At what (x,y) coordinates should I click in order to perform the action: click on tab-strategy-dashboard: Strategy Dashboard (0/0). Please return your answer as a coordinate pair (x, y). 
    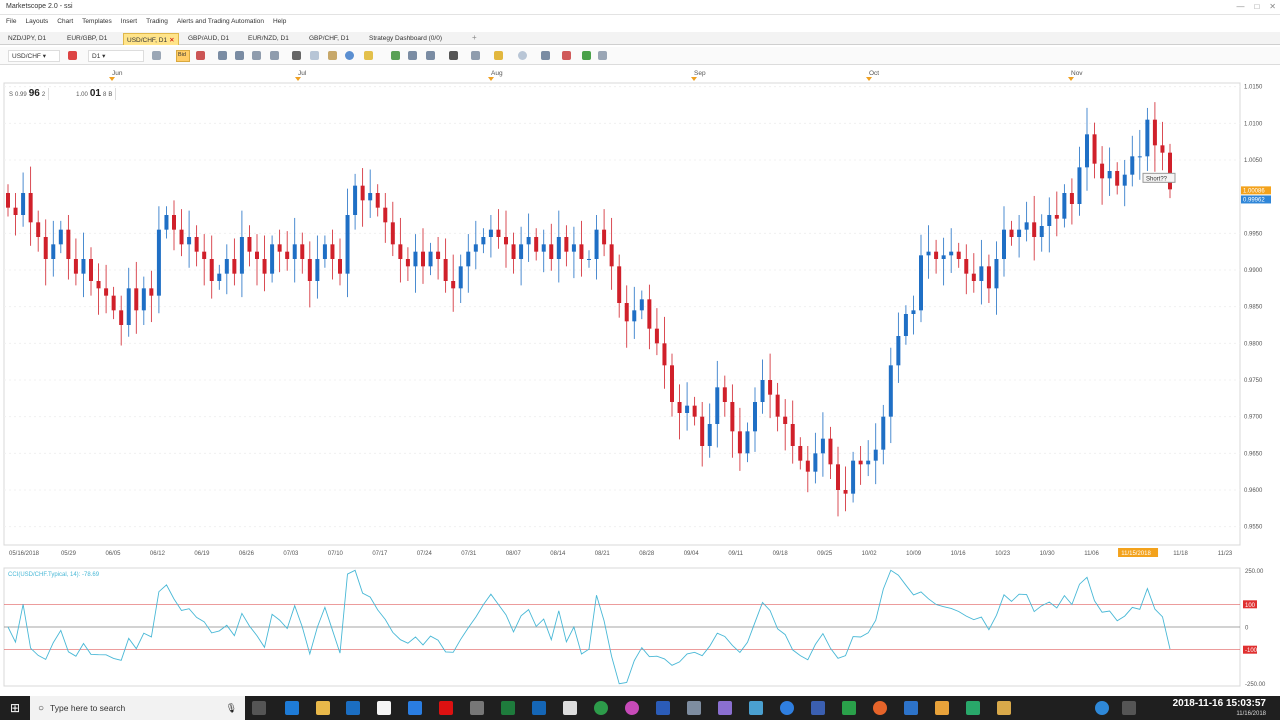
    Looking at the image, I should click on (405, 39).